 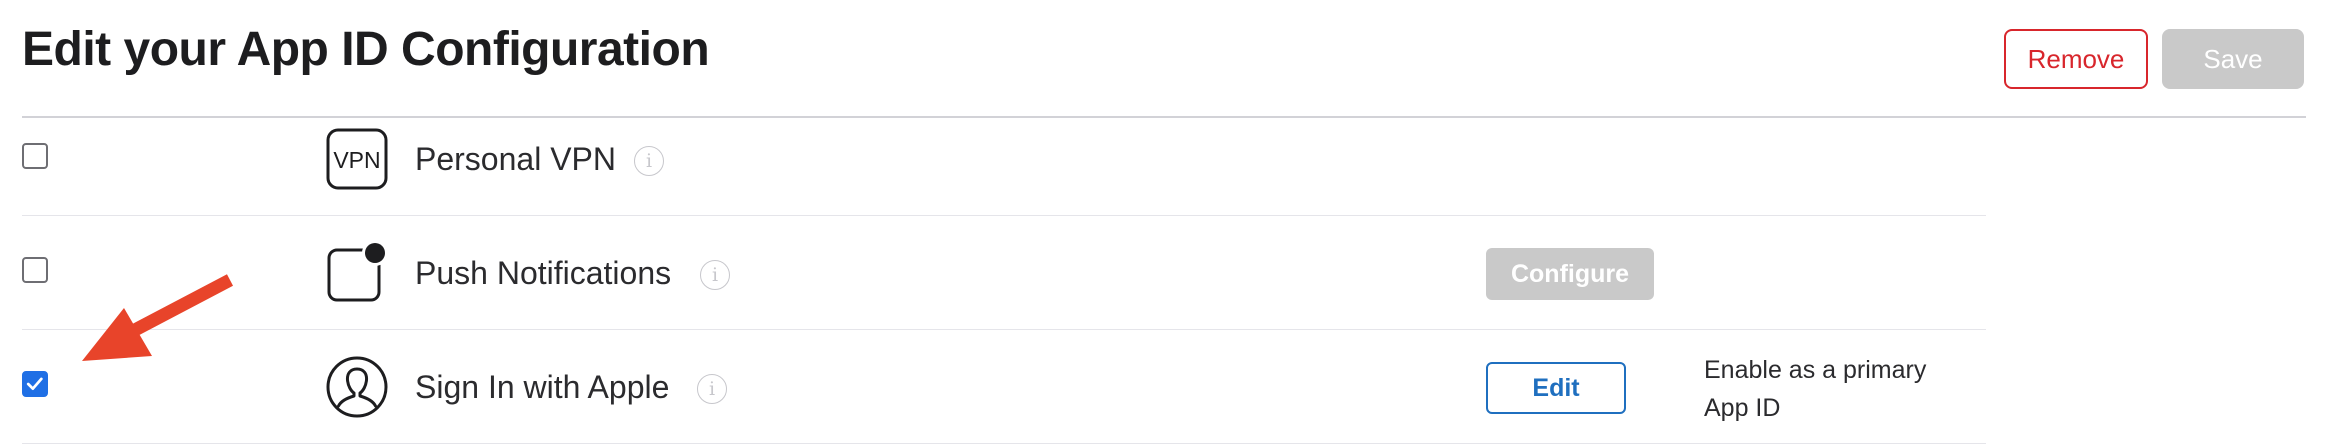 What do you see at coordinates (357, 387) in the screenshot?
I see `sign-in-with-apple-icon` at bounding box center [357, 387].